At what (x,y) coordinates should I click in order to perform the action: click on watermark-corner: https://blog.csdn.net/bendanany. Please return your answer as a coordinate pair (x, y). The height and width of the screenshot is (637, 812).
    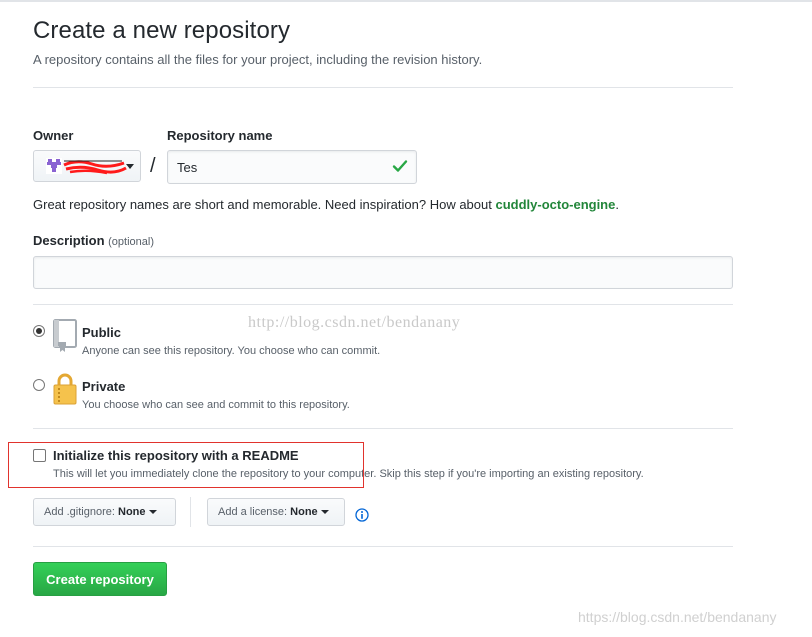
    Looking at the image, I should click on (677, 617).